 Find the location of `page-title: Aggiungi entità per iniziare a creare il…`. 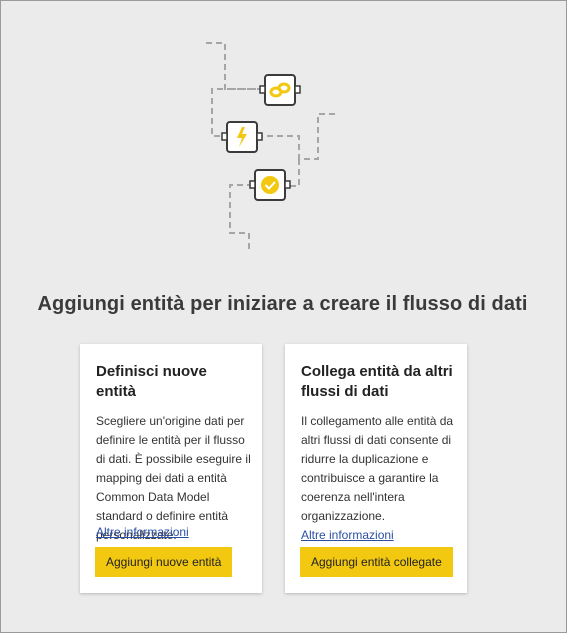

page-title: Aggiungi entità per iniziare a creare il… is located at coordinates (282, 304).